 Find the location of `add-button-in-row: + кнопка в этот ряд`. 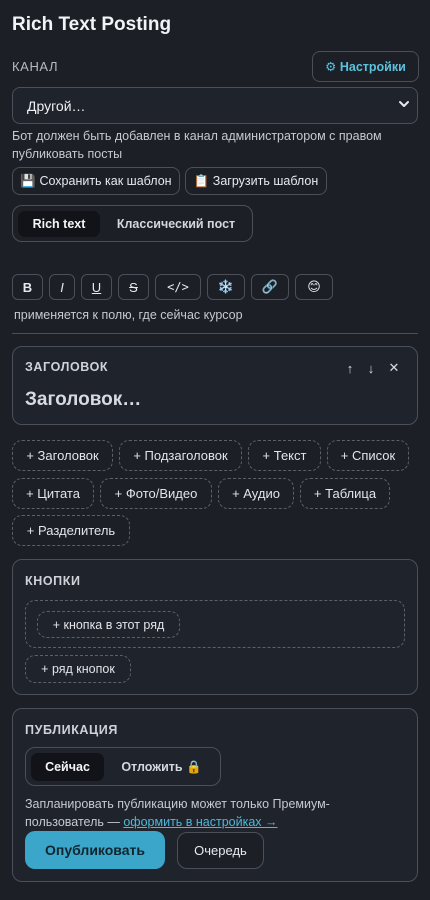

add-button-in-row: + кнопка в этот ряд is located at coordinates (108, 624).